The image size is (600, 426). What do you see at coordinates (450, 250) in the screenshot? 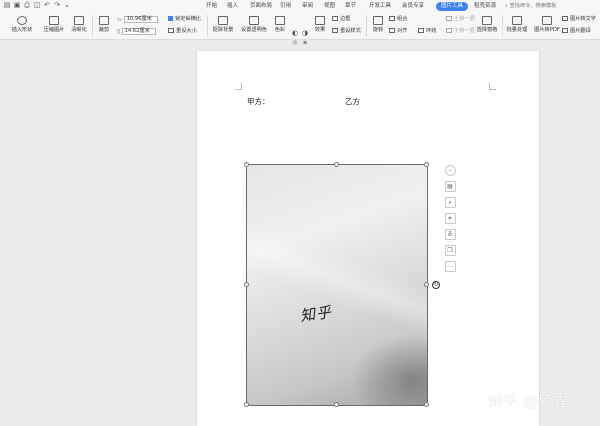
I see `copy-picture-icon: ❐` at bounding box center [450, 250].